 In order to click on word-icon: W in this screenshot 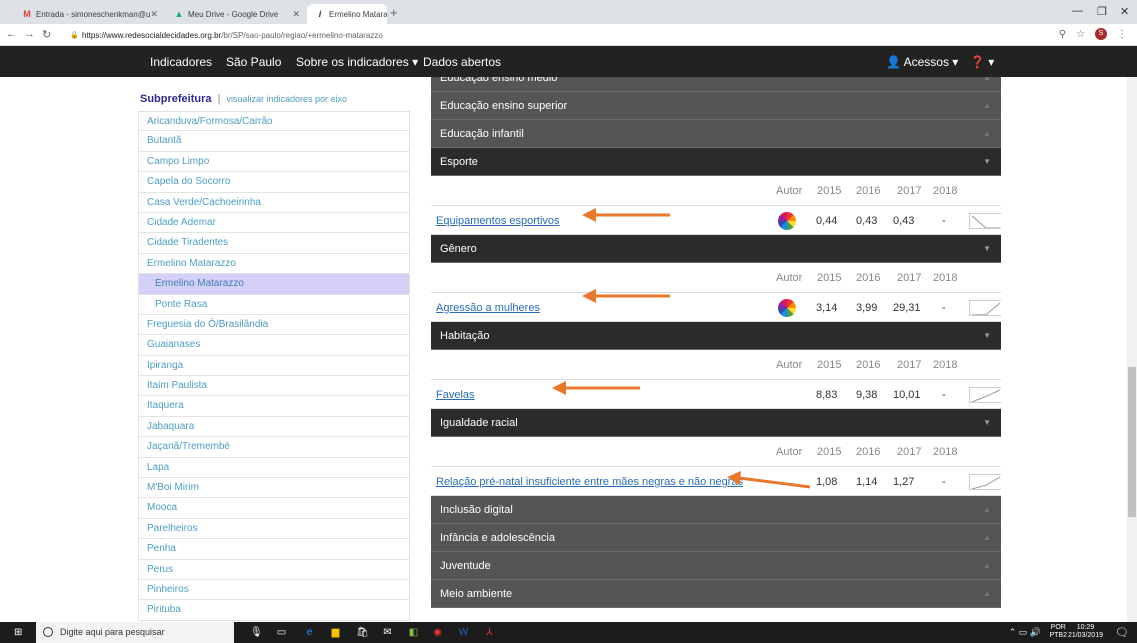, I will do `click(463, 632)`.